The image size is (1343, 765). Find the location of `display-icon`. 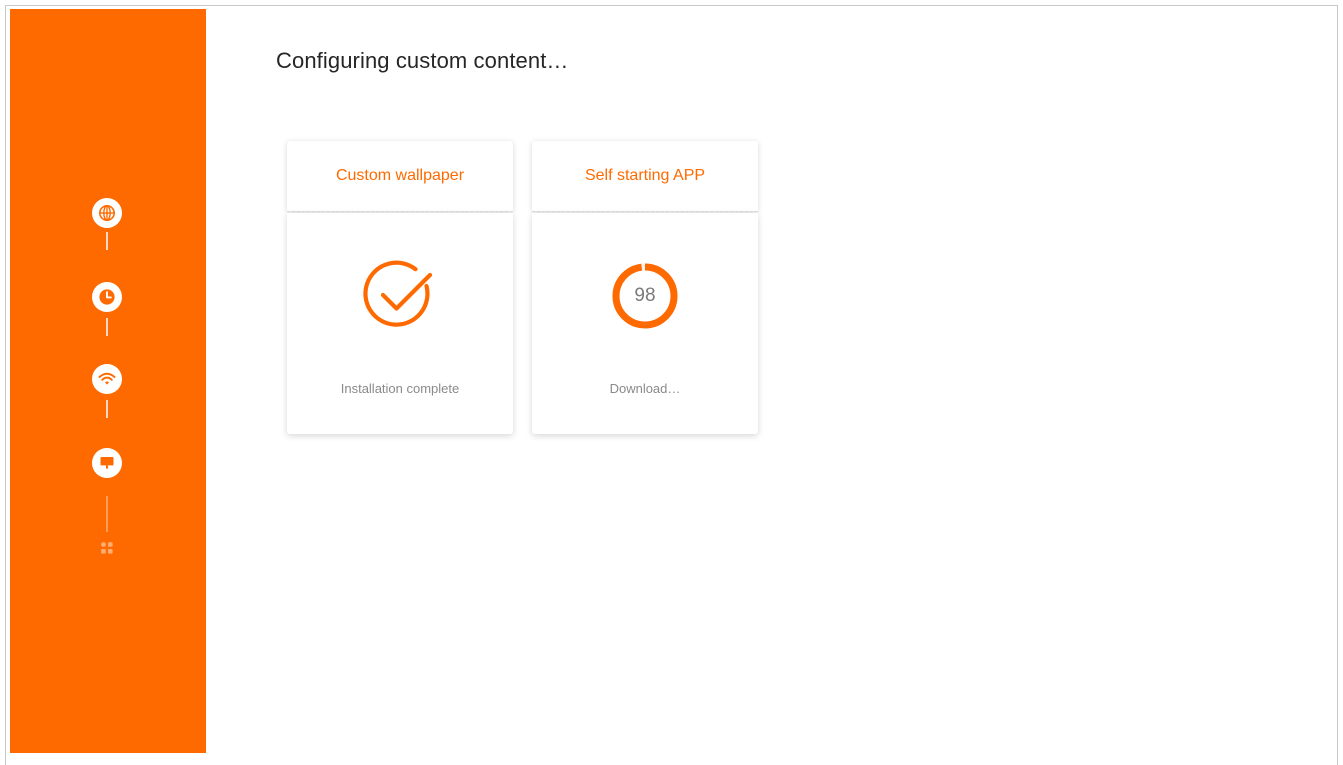

display-icon is located at coordinates (107, 463).